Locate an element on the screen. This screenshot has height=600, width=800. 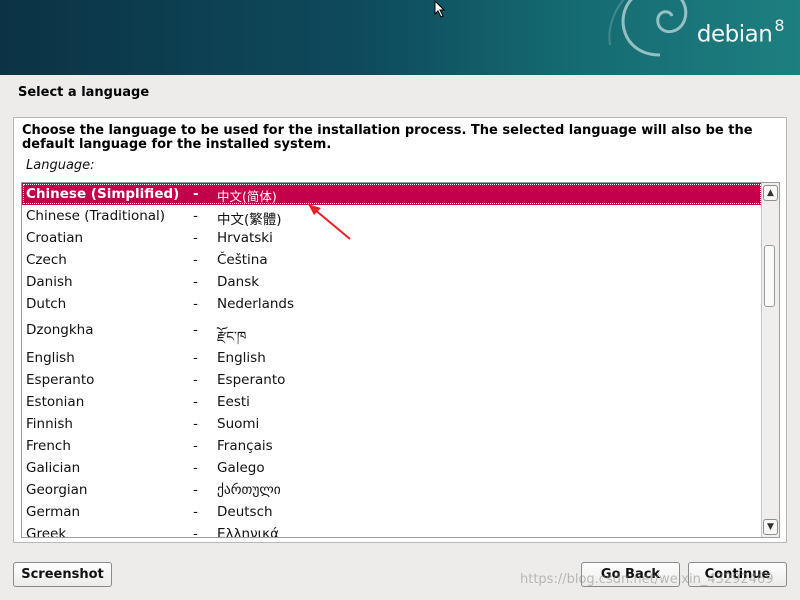
language-english-name: Dzongkha is located at coordinates (60, 330).